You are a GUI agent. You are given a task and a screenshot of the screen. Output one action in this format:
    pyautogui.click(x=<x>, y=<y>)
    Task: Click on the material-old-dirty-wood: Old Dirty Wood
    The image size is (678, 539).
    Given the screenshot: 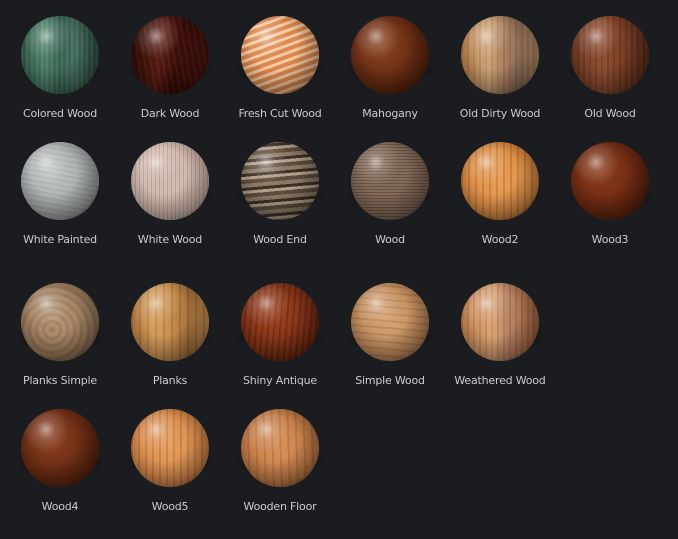 What is the action you would take?
    pyautogui.click(x=500, y=60)
    